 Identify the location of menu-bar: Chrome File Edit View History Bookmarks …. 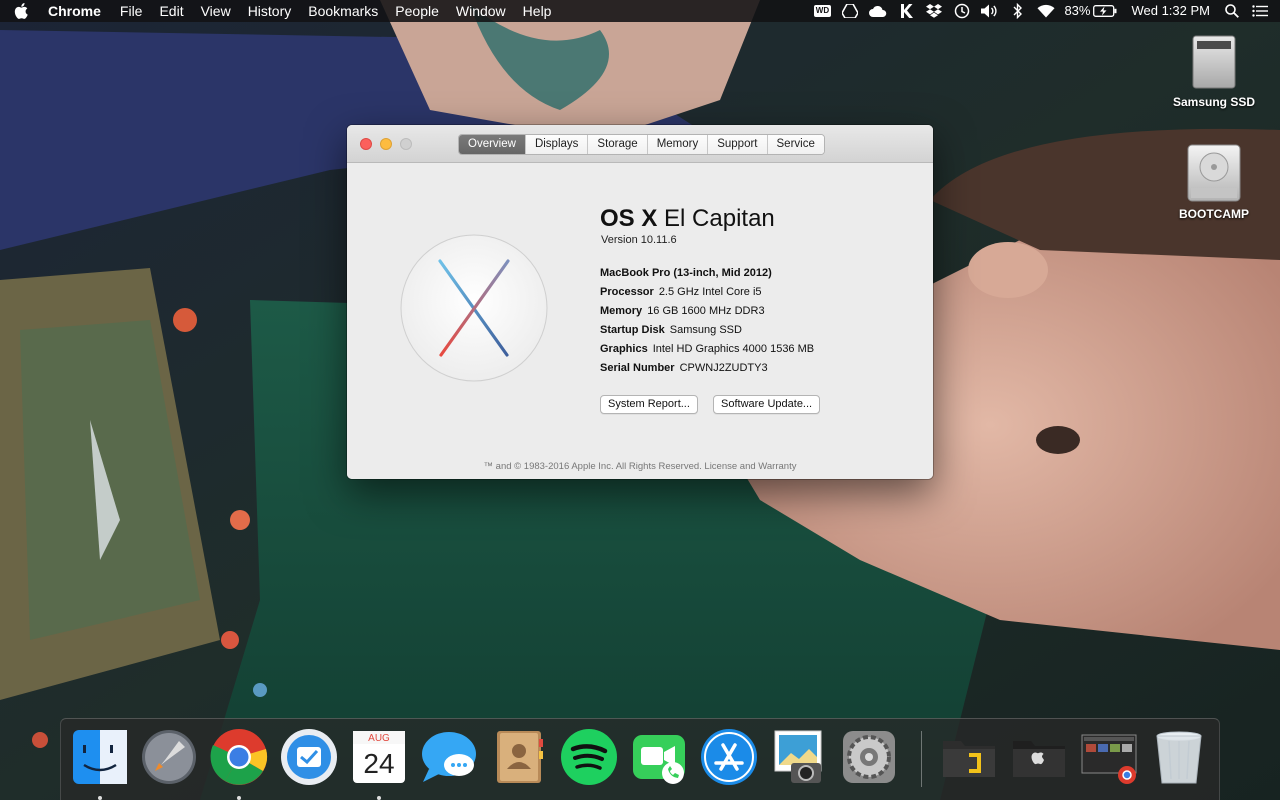
(640, 11).